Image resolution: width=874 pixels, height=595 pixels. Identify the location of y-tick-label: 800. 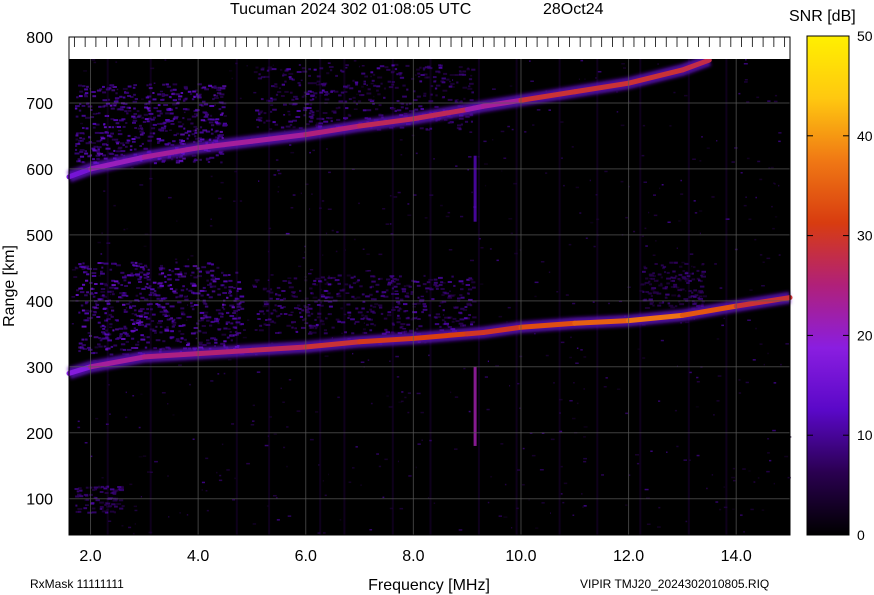
(39, 38).